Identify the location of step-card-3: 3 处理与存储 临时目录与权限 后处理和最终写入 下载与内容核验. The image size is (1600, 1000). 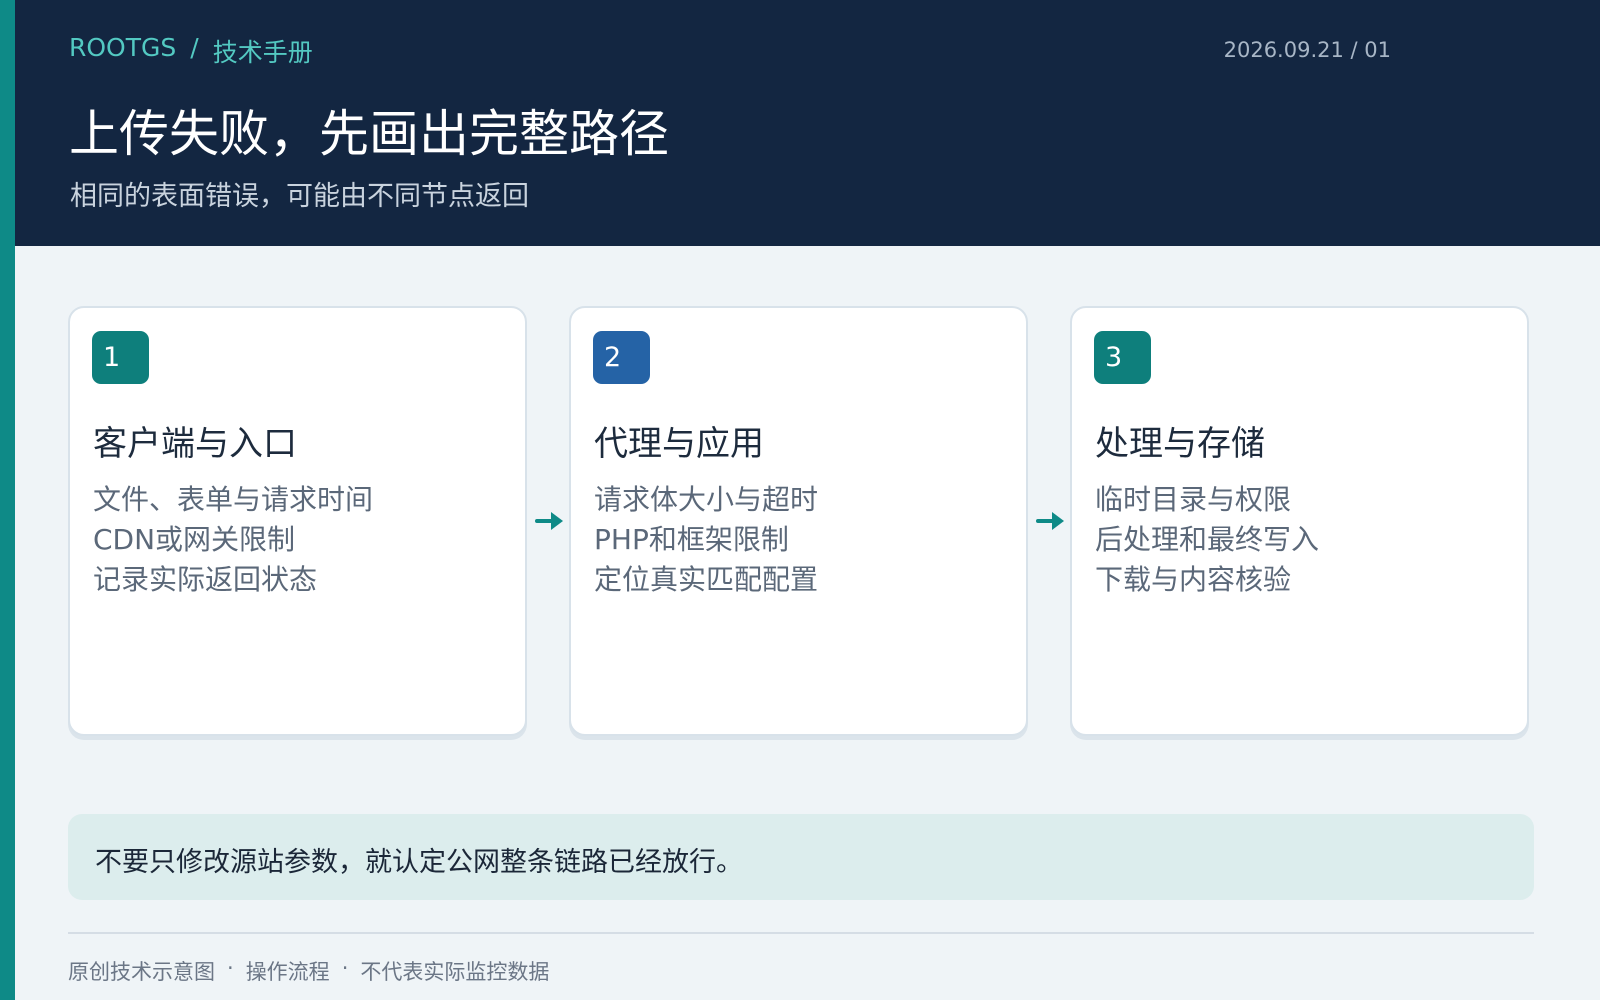
(1299, 521).